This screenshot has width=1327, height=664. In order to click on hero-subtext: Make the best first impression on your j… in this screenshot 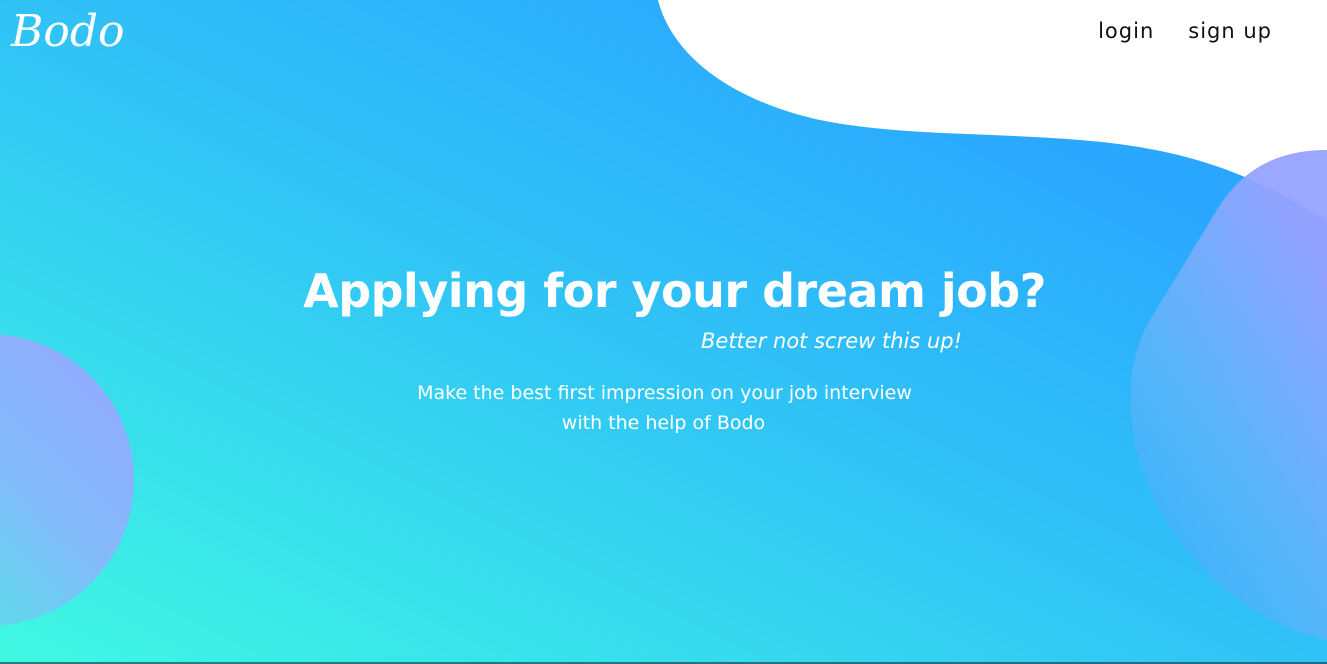, I will do `click(663, 408)`.